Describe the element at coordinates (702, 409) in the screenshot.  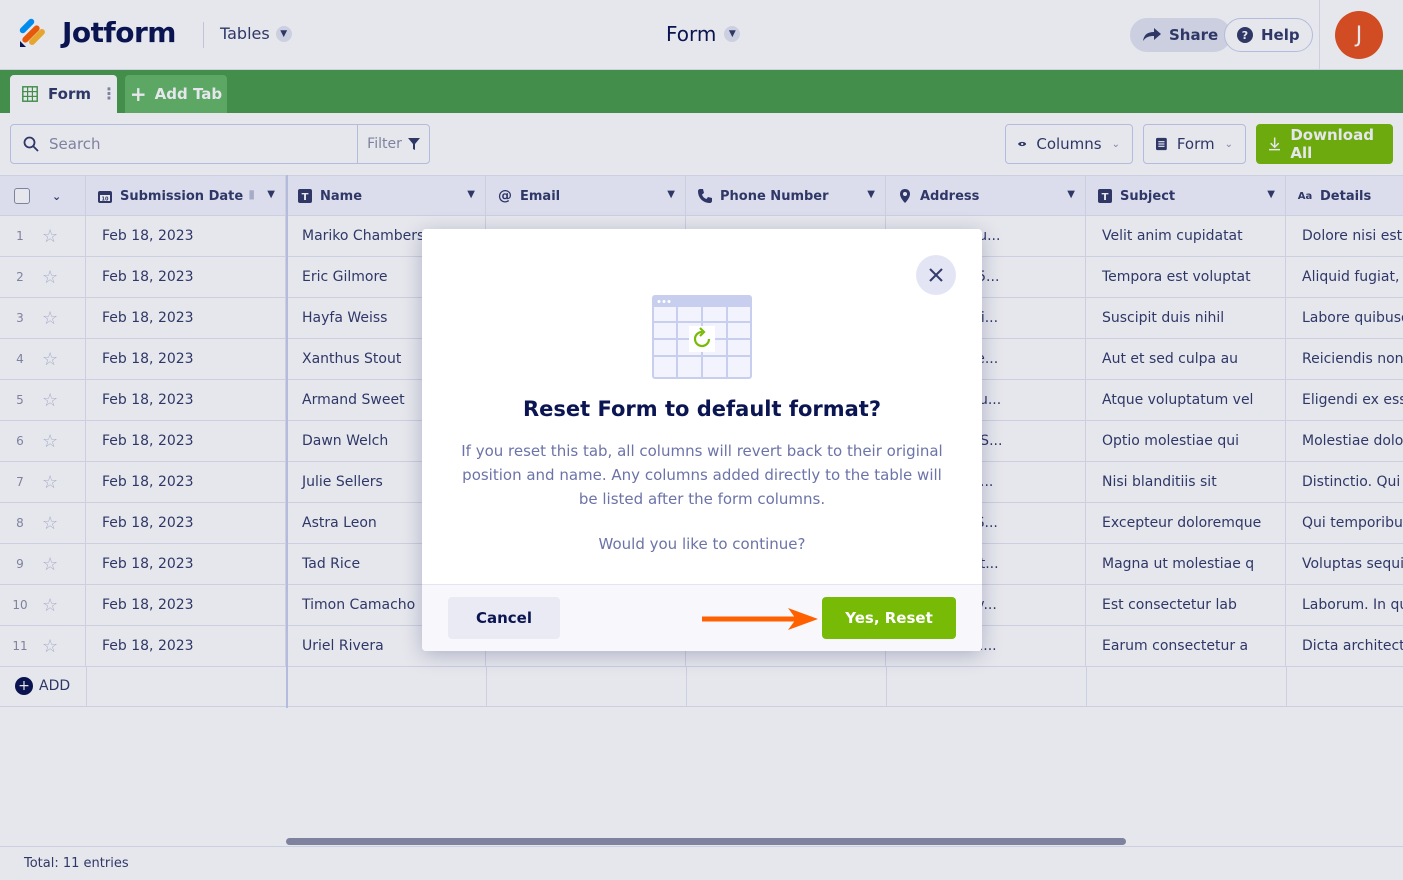
I see `dialog-title: Reset Form to default format?` at that location.